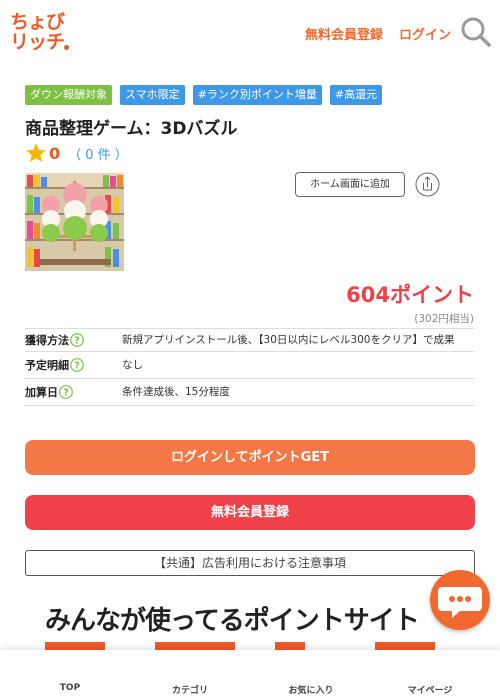 This screenshot has width=500, height=700. I want to click on ad-notice-button: 【共通】広告利用における注意事項, so click(250, 563).